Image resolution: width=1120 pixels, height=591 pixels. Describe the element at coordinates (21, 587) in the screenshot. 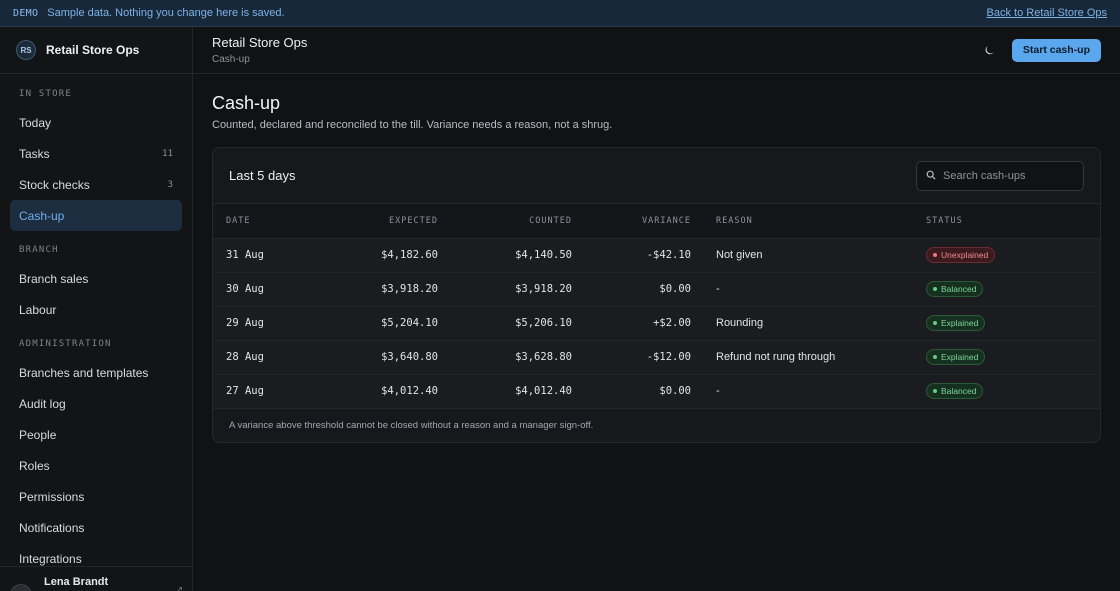

I see `user-avatar: LB` at that location.